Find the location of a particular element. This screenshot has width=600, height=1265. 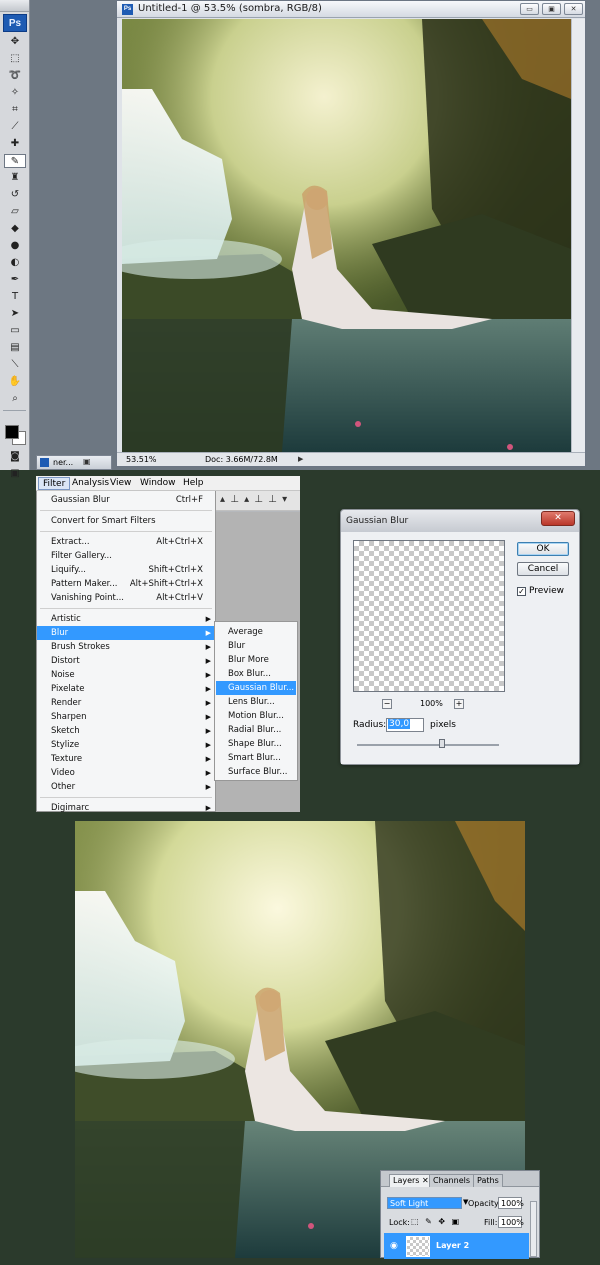

filter-menu-item-gaussian-blur: Gaussian Blur Ctrl+F is located at coordinates (126, 500).